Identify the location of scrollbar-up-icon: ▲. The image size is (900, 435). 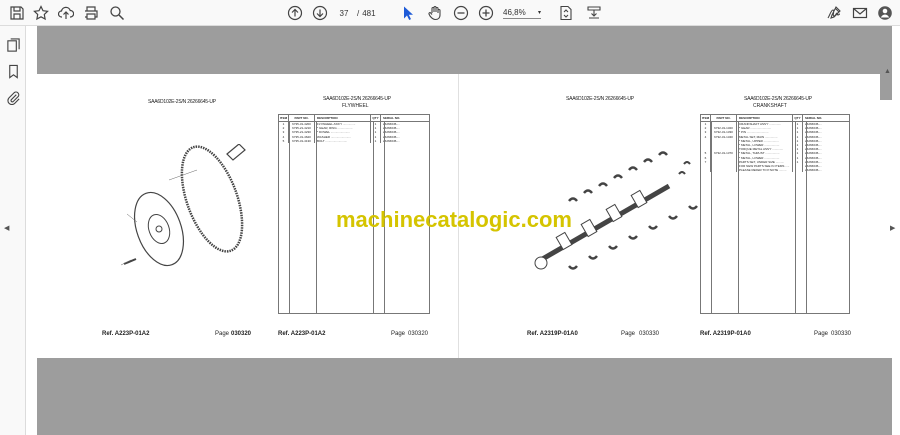
(887, 71).